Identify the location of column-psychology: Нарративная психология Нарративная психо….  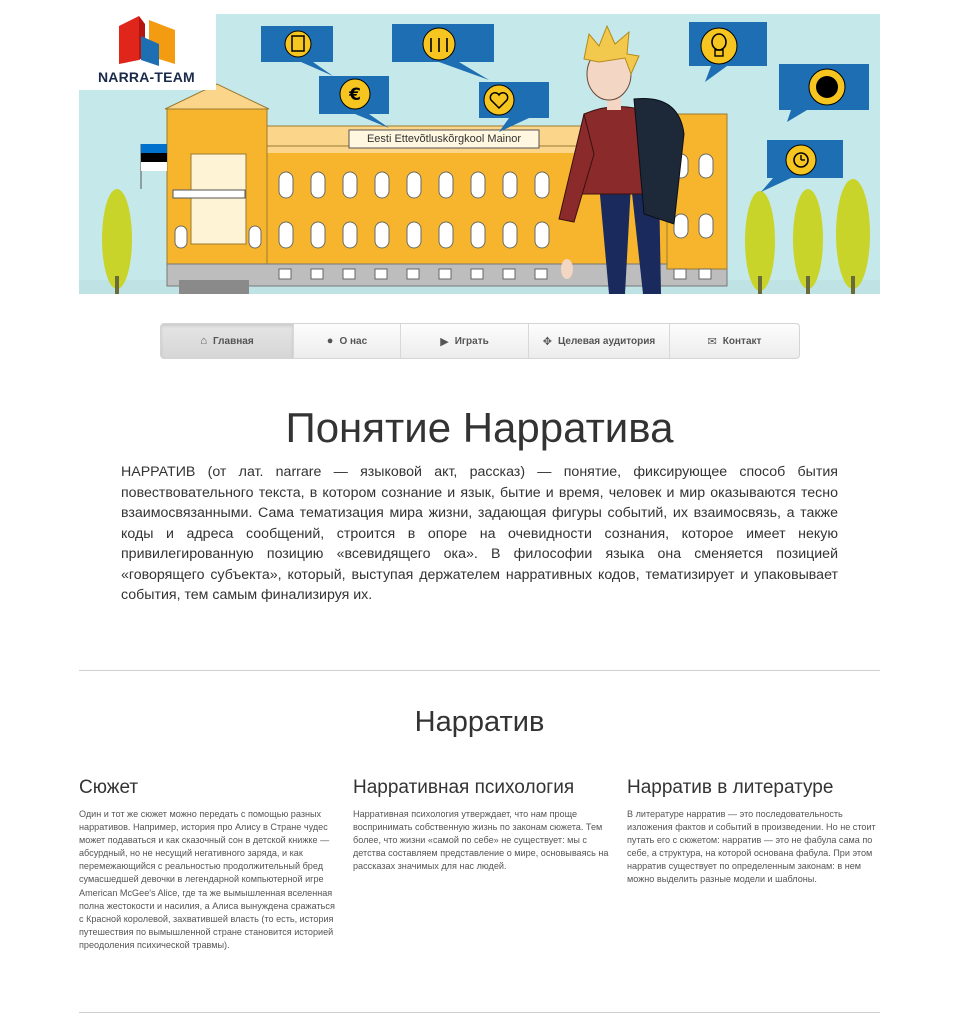
(482, 825).